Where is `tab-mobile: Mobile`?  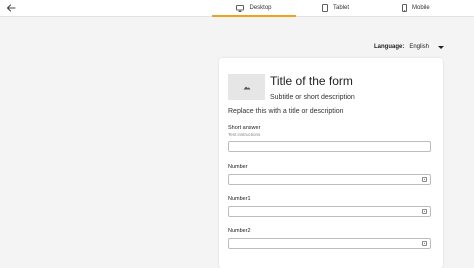
tab-mobile: Mobile is located at coordinates (416, 8).